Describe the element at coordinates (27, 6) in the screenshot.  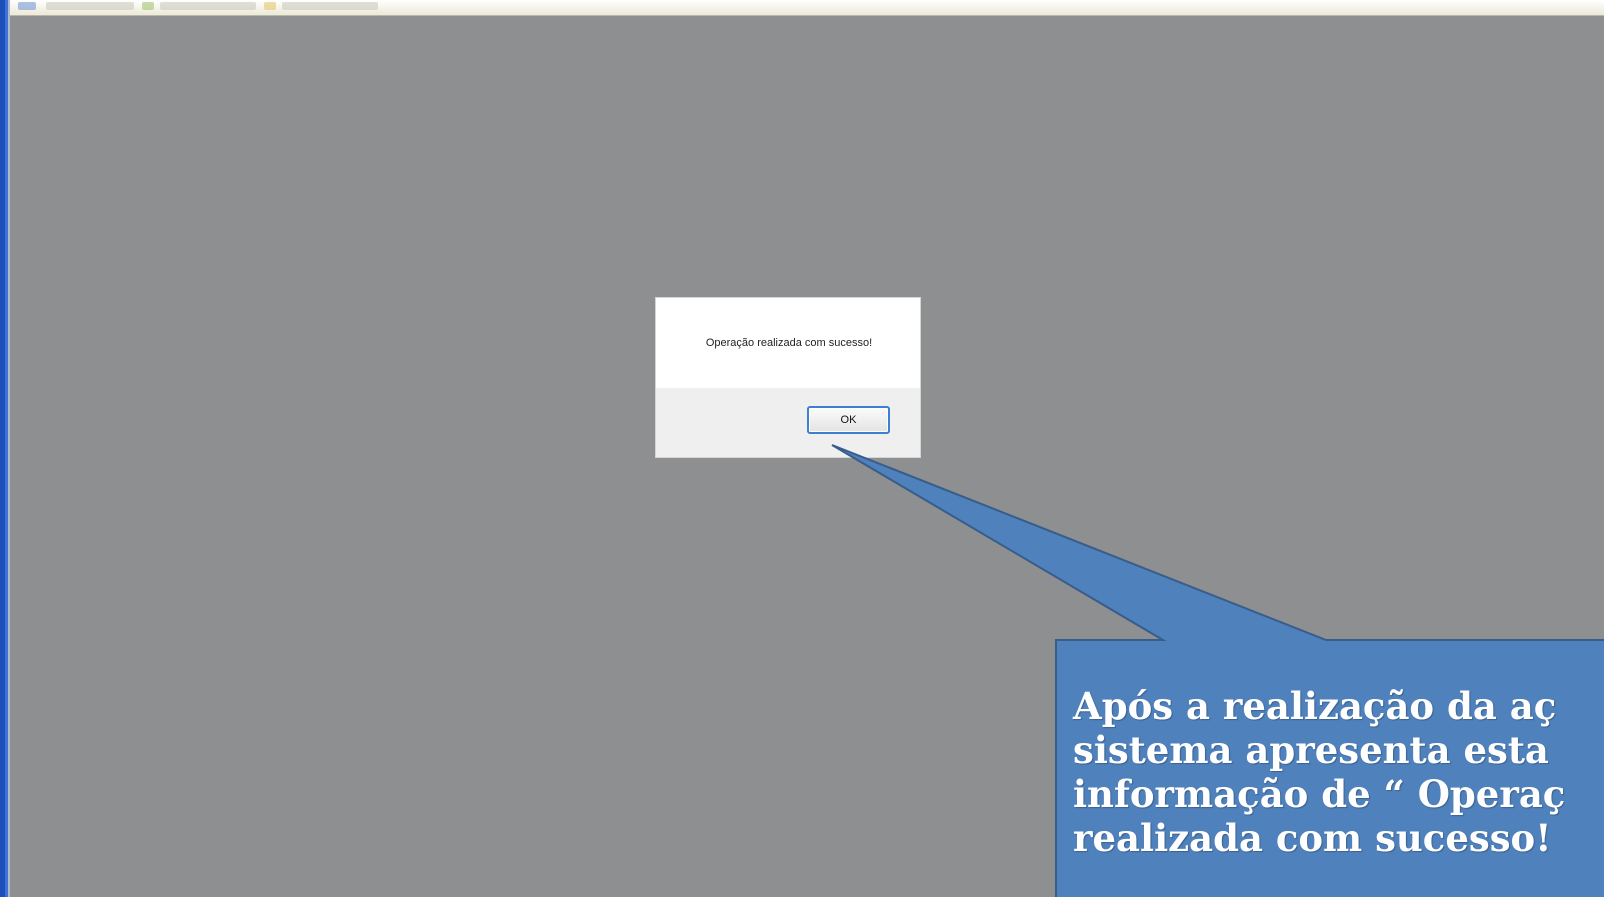
I see `toolbar-start-icon` at that location.